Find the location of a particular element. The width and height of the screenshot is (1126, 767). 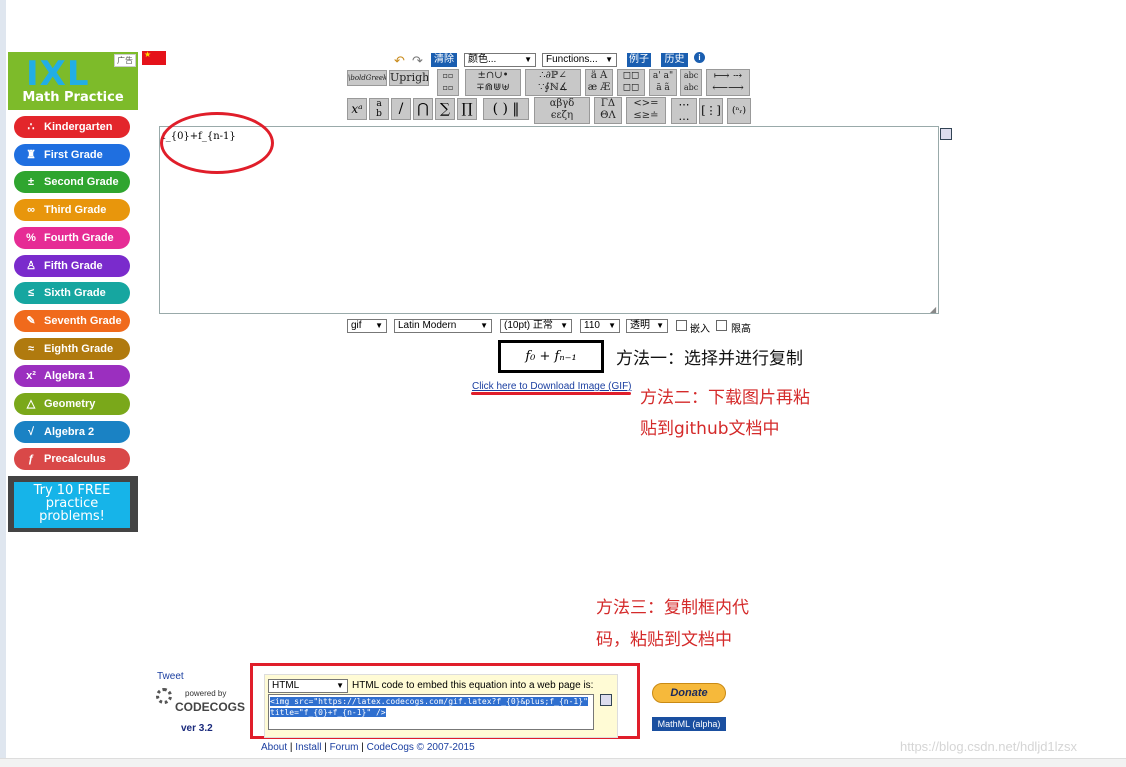

box-symbols-icon: ◻◻ ◻◻ is located at coordinates (631, 82).